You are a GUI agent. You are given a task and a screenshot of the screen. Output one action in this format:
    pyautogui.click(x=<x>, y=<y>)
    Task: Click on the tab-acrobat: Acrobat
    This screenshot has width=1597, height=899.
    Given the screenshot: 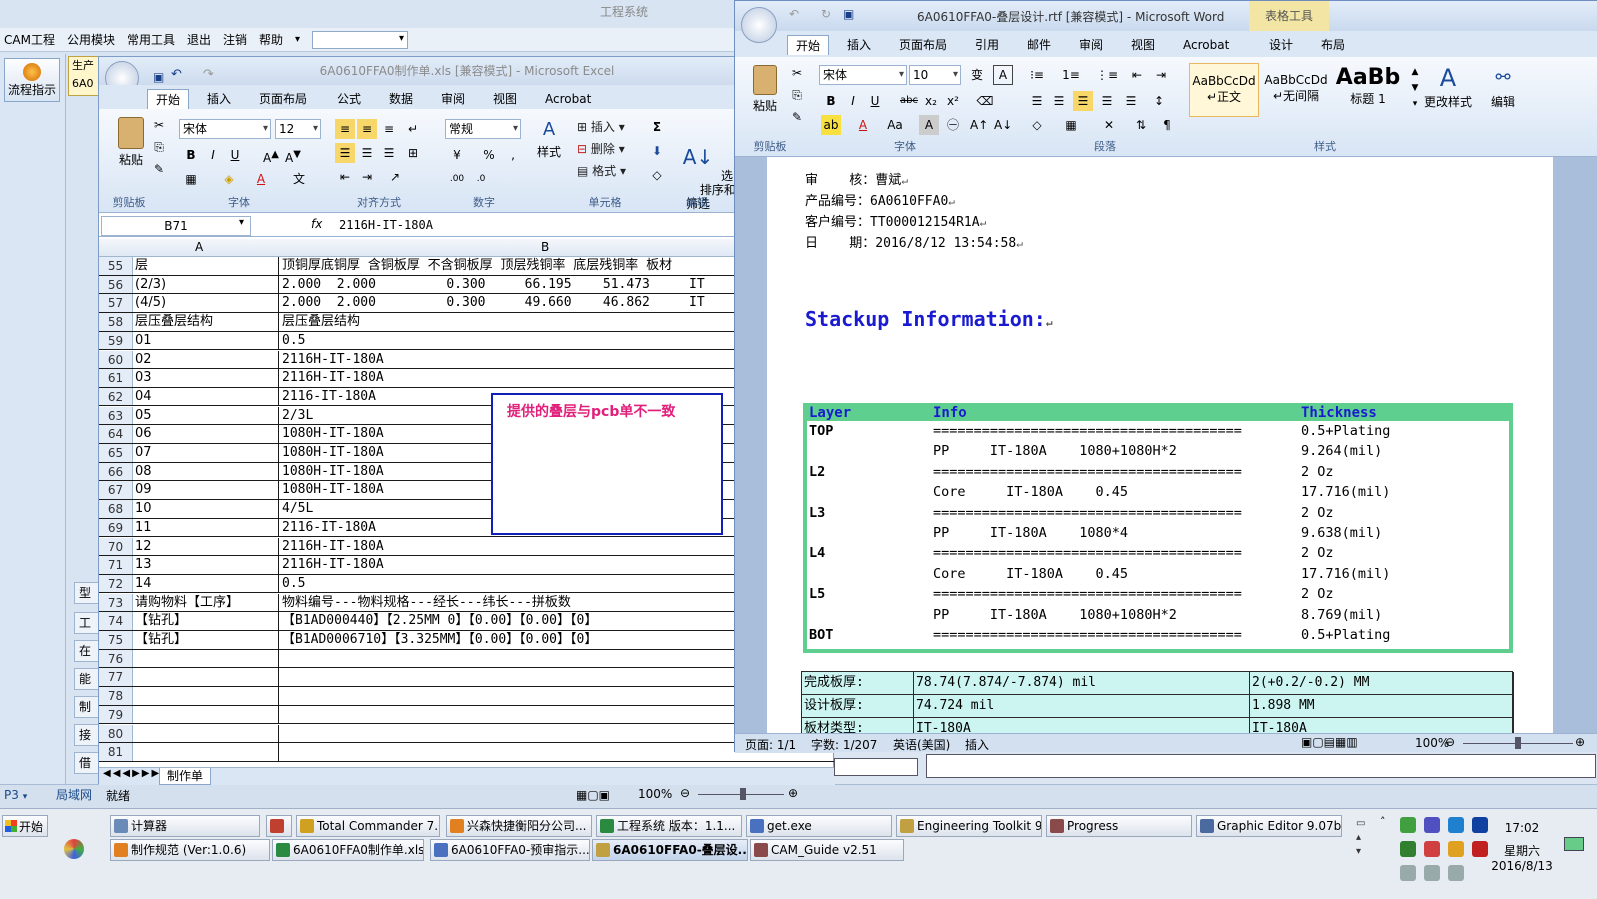 What is the action you would take?
    pyautogui.click(x=568, y=99)
    